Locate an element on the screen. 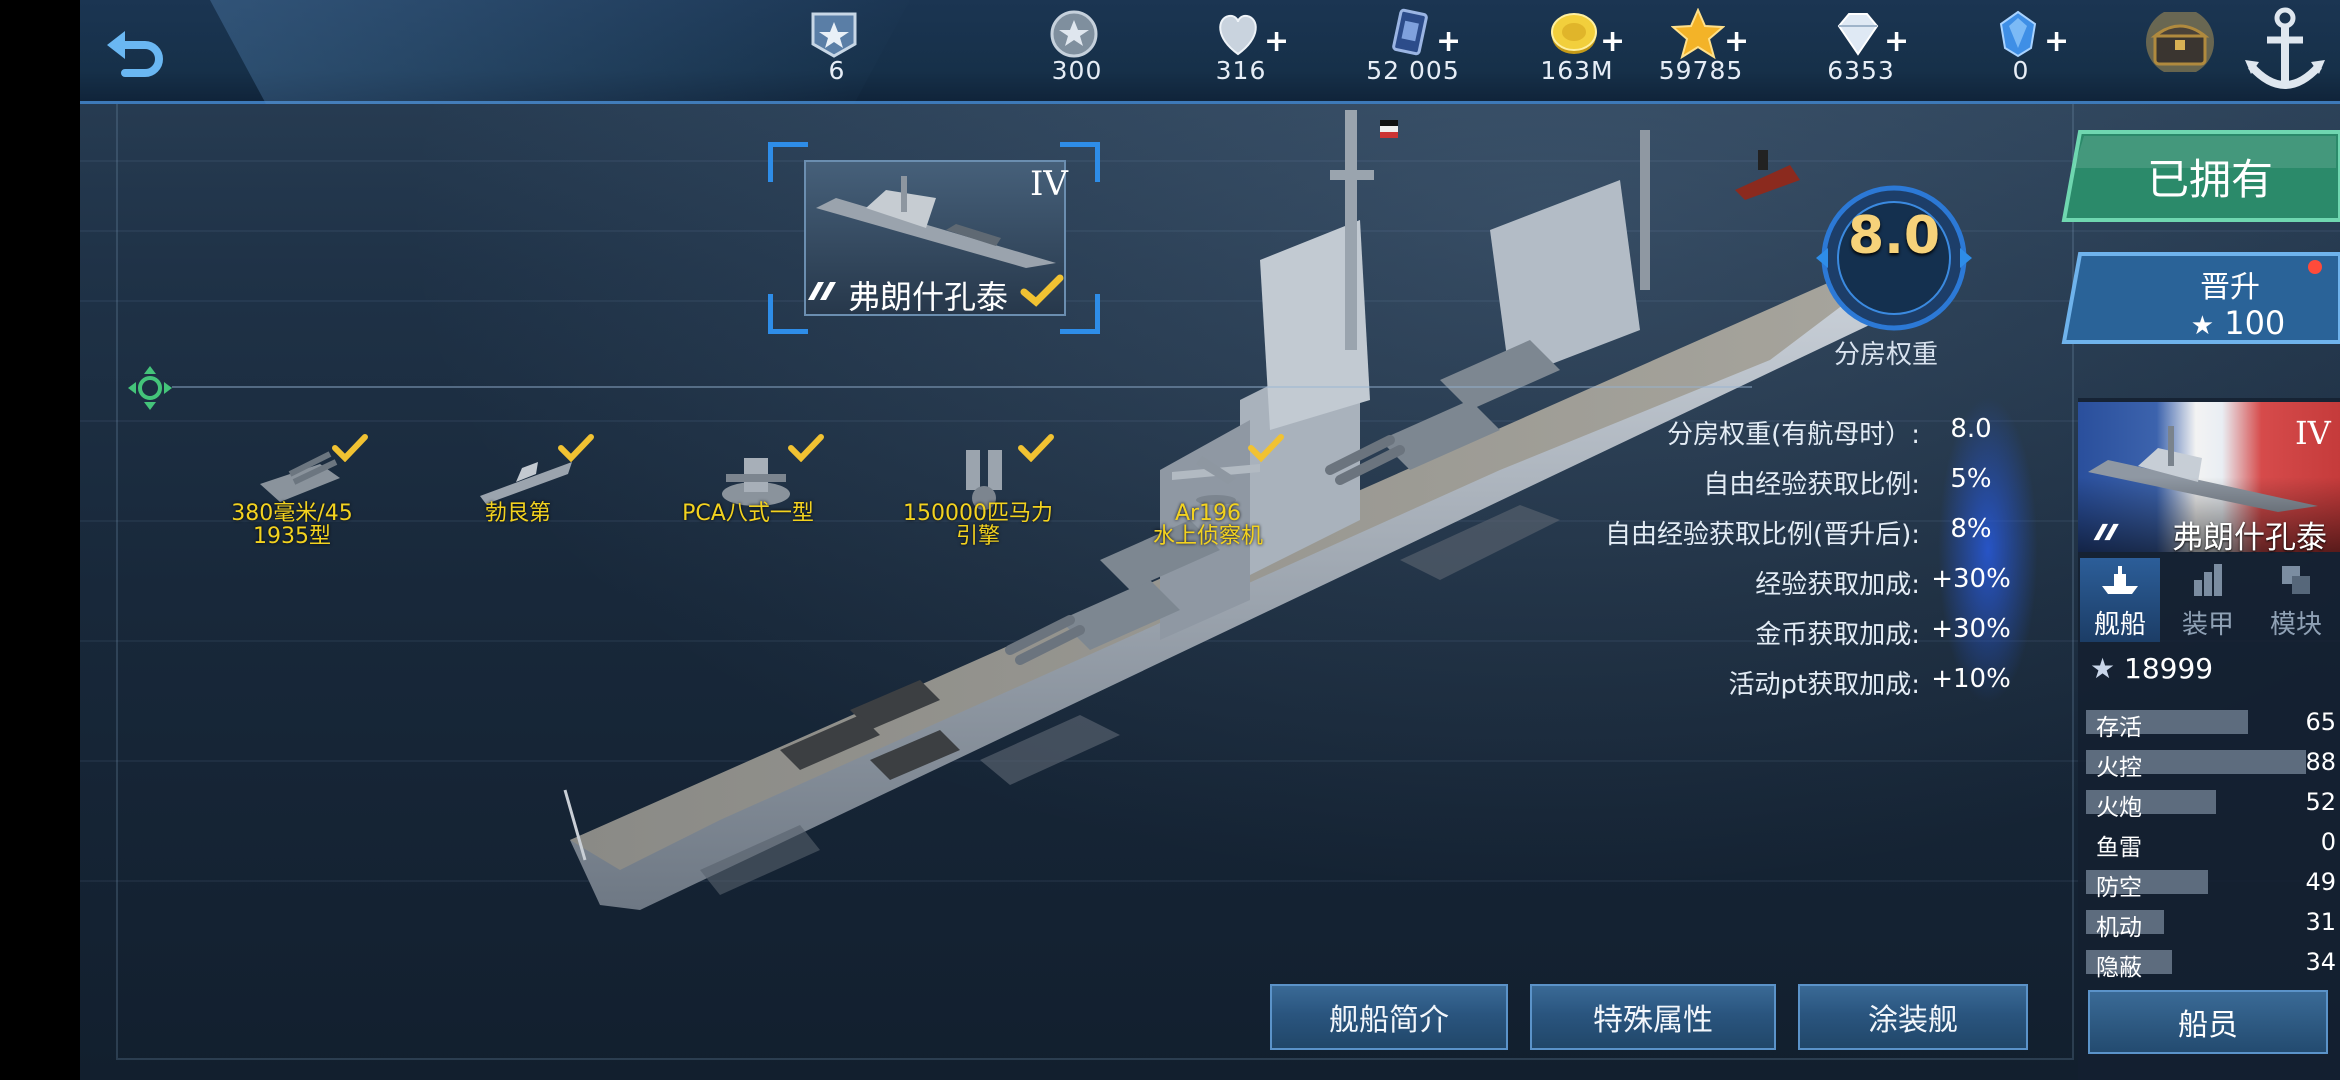 The width and height of the screenshot is (2340, 1080). resource-gold-value: 163M is located at coordinates (1577, 70).